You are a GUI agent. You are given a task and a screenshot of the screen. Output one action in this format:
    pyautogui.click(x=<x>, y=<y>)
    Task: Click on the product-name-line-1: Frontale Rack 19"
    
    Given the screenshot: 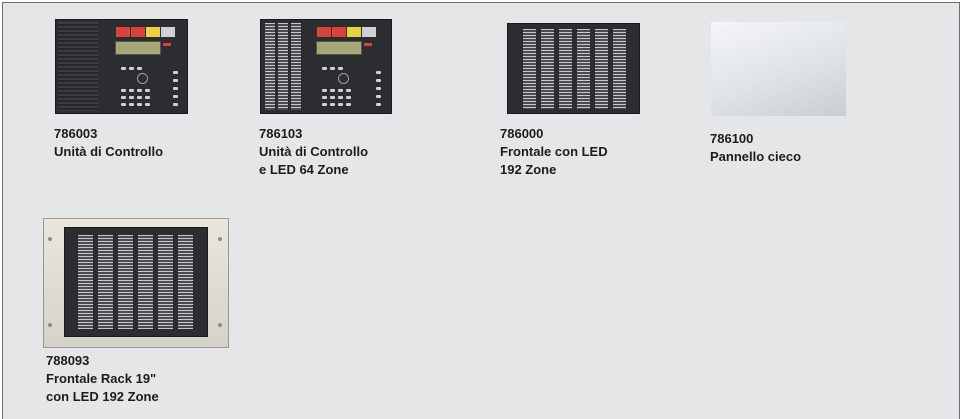 What is the action you would take?
    pyautogui.click(x=101, y=378)
    